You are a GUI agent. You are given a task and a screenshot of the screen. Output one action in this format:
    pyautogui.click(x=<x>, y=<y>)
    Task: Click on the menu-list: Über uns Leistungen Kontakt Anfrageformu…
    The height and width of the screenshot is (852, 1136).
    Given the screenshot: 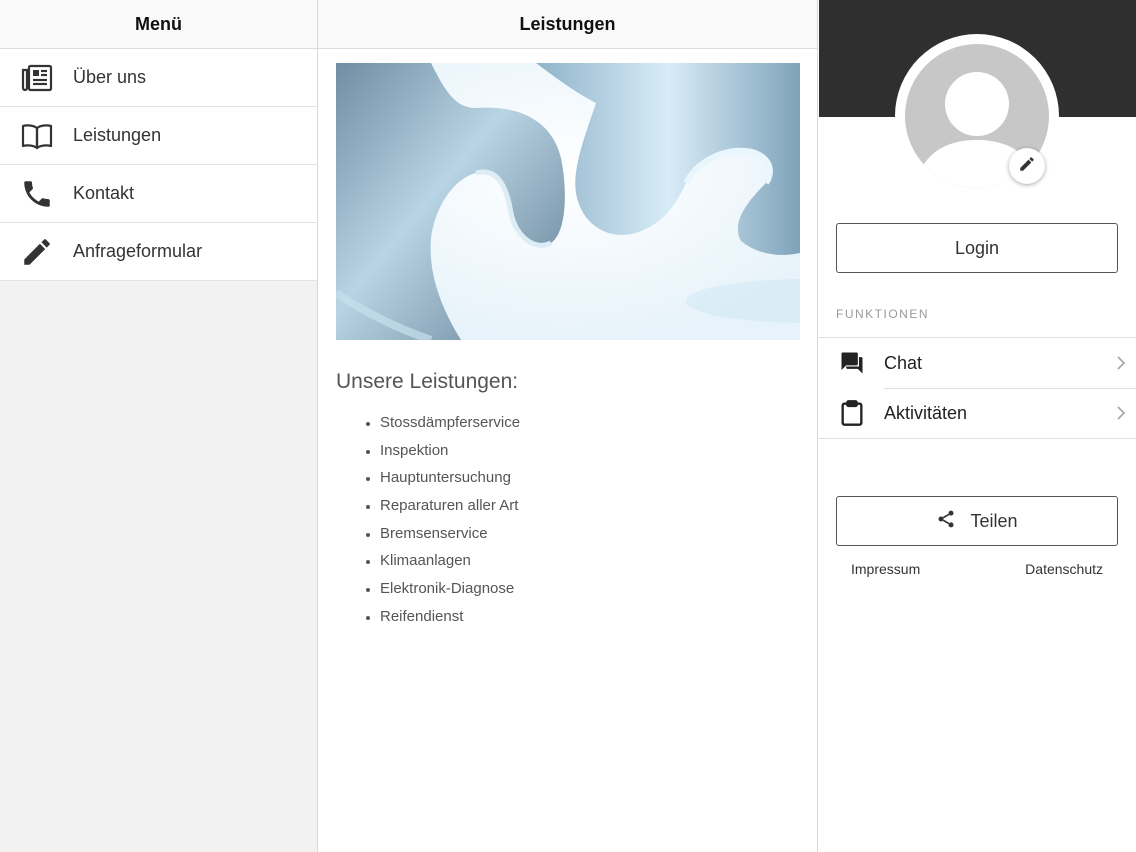 What is the action you would take?
    pyautogui.click(x=158, y=165)
    